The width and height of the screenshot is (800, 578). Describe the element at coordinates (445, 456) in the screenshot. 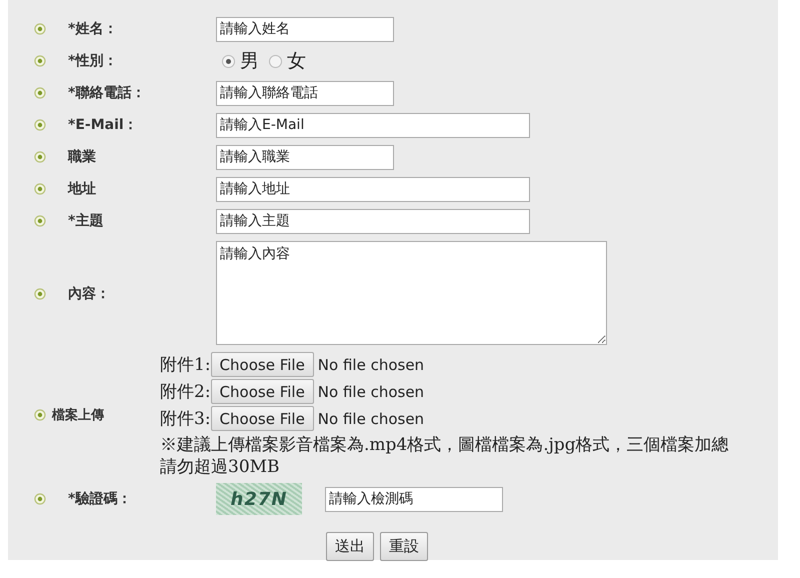

I see `upload-note: ※建議上傳檔案影音檔案為.mp4格式，圖檔檔案為.jpg格式，三個檔案加總請勿超過30MB` at that location.